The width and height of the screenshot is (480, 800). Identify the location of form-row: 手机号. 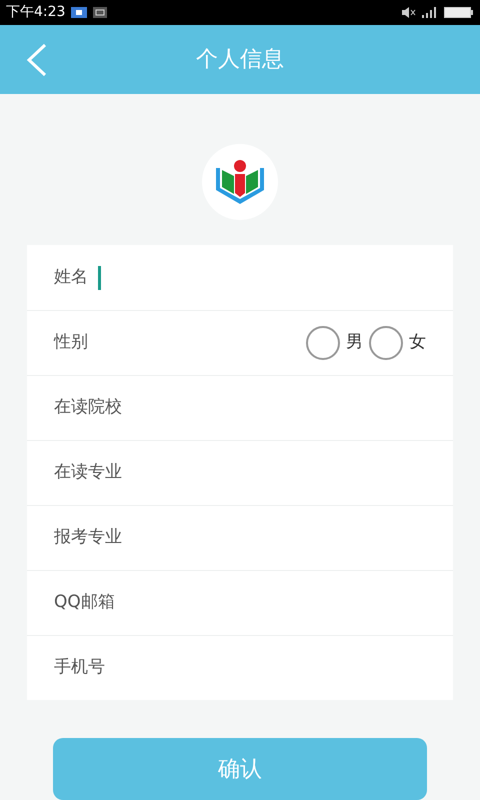
(240, 667).